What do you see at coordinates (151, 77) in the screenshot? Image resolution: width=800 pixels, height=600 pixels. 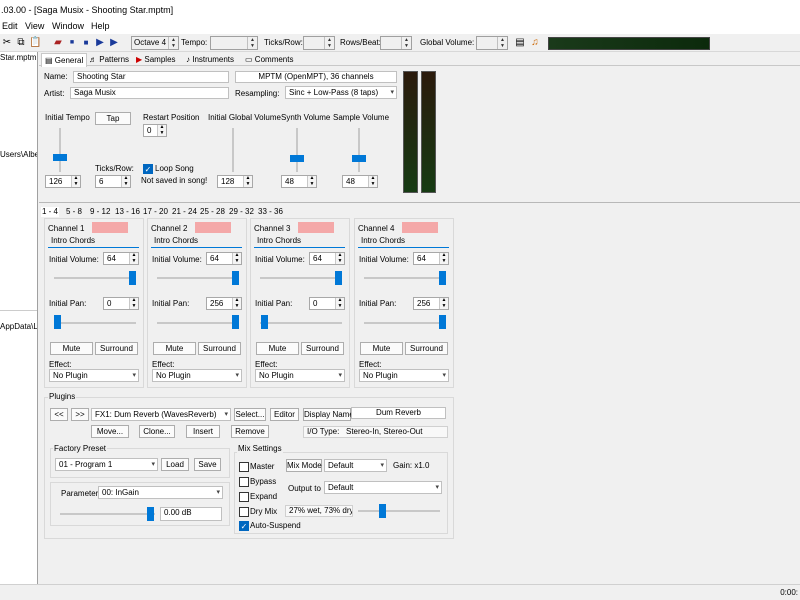 I see `song-name-field: Shooting Star` at bounding box center [151, 77].